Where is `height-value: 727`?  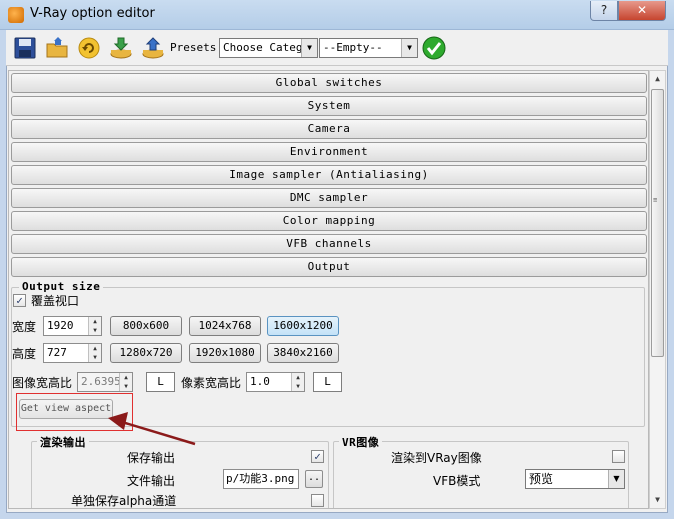
height-value: 727 is located at coordinates (57, 352).